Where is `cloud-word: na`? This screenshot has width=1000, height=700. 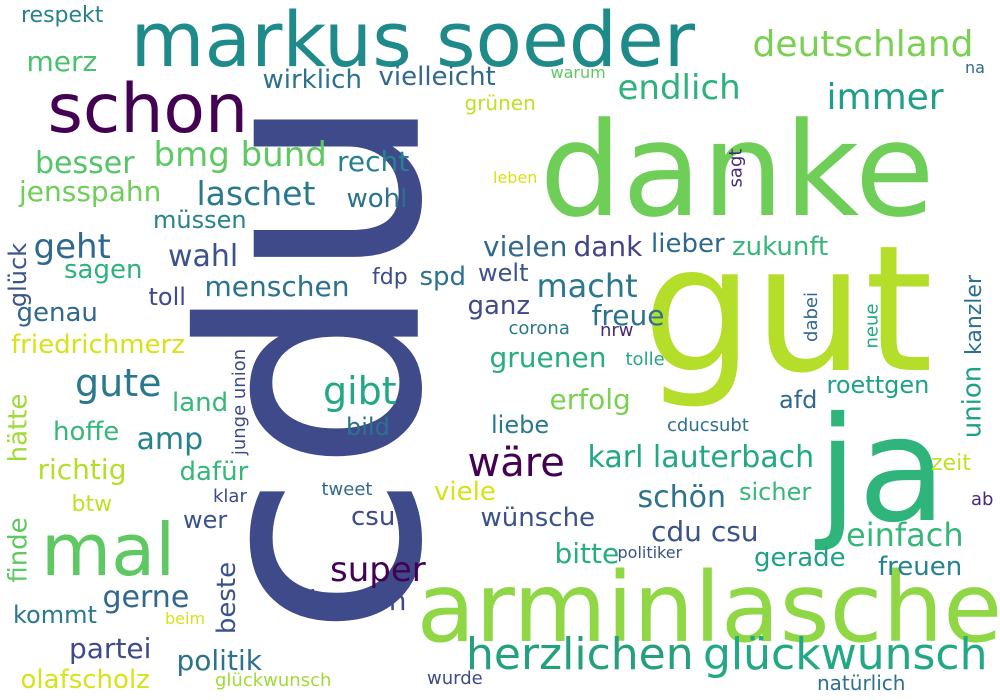
cloud-word: na is located at coordinates (975, 67).